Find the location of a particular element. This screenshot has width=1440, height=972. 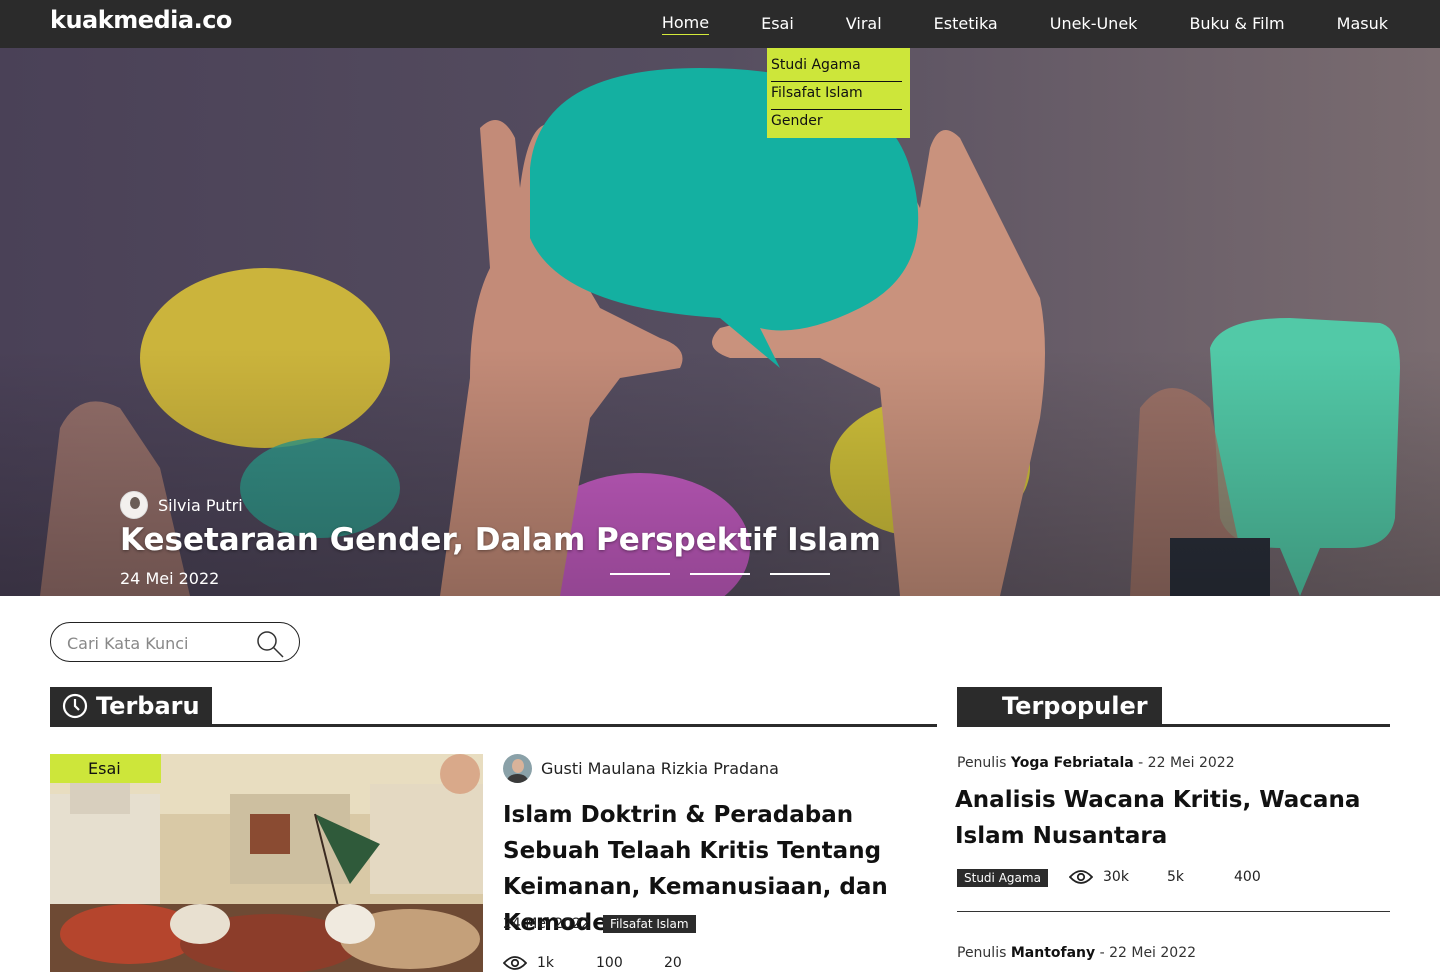

nav-item-buku-film: Buku & Film is located at coordinates (1236, 24).